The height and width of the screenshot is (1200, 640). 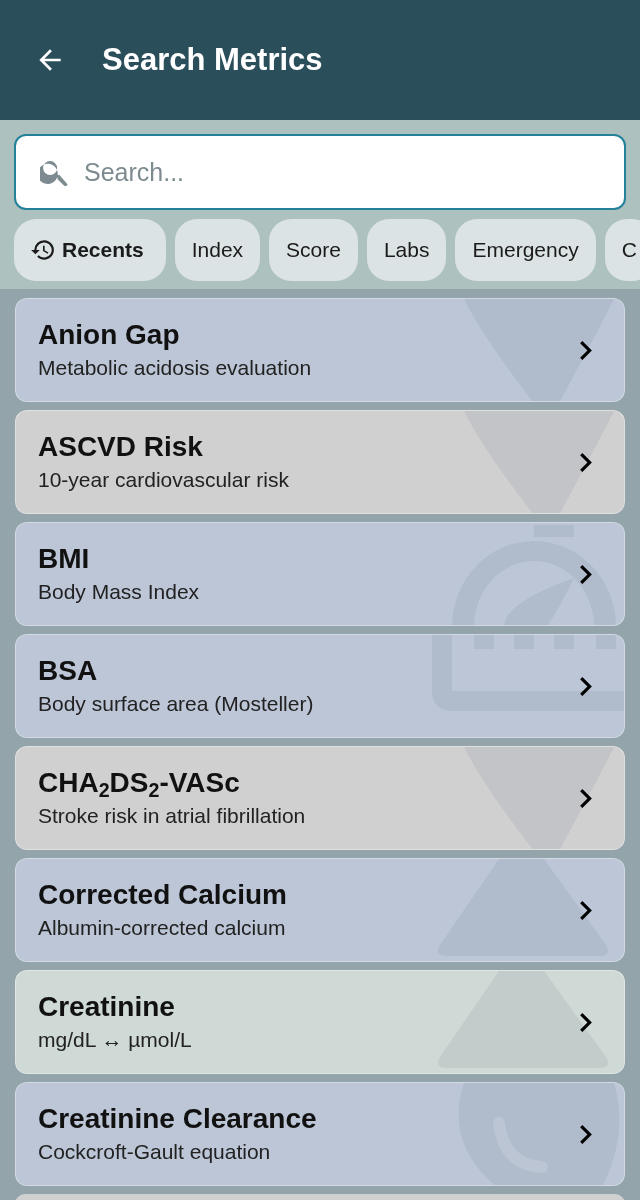 I want to click on metric-card: BMI Body Mass Index, so click(x=320, y=574).